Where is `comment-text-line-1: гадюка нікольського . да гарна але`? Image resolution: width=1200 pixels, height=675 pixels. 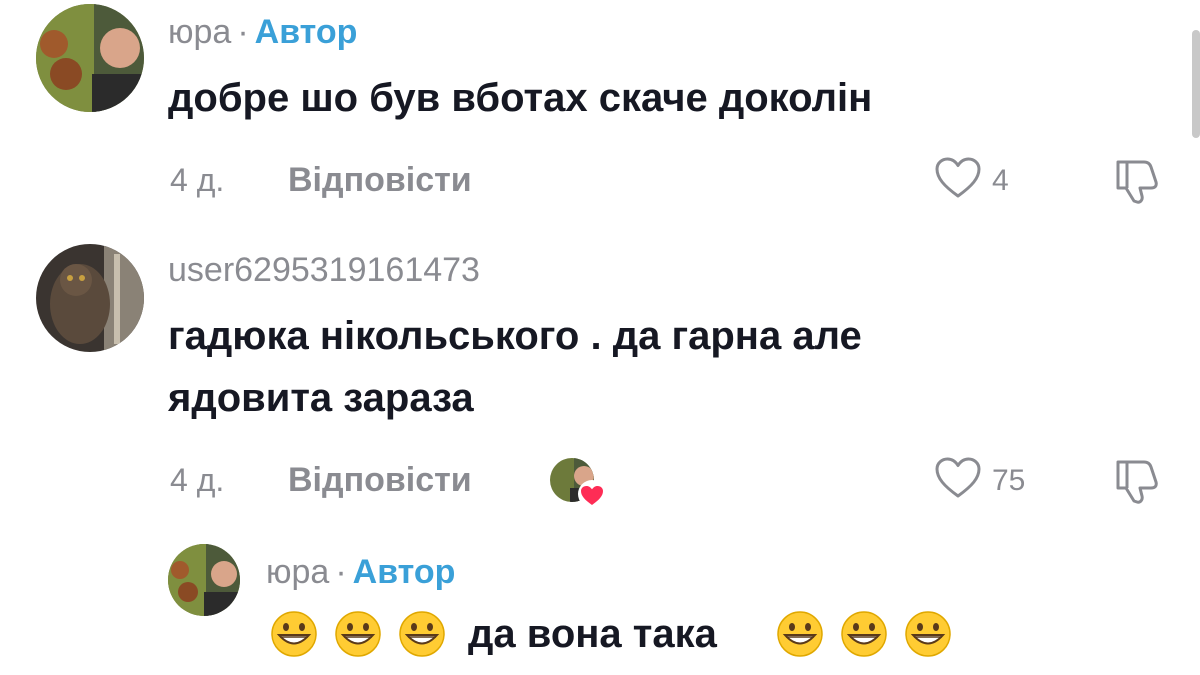
comment-text-line-1: гадюка нікольського . да гарна але is located at coordinates (515, 336).